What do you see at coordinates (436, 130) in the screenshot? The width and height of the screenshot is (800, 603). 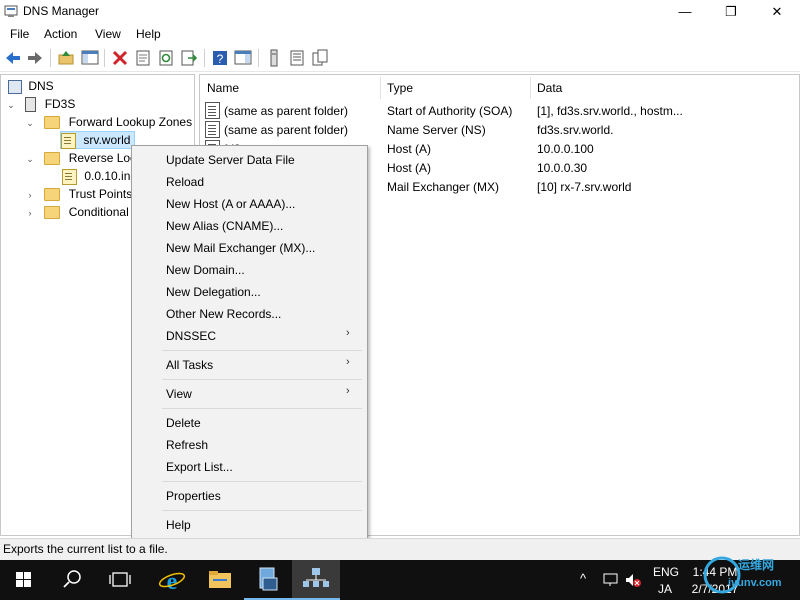 I see `cell-type: Name Server (NS)` at bounding box center [436, 130].